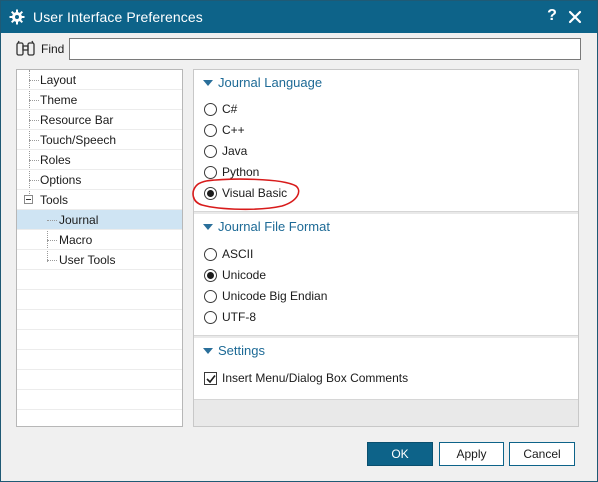 This screenshot has height=482, width=598. I want to click on tree-item-label: Macro, so click(76, 240).